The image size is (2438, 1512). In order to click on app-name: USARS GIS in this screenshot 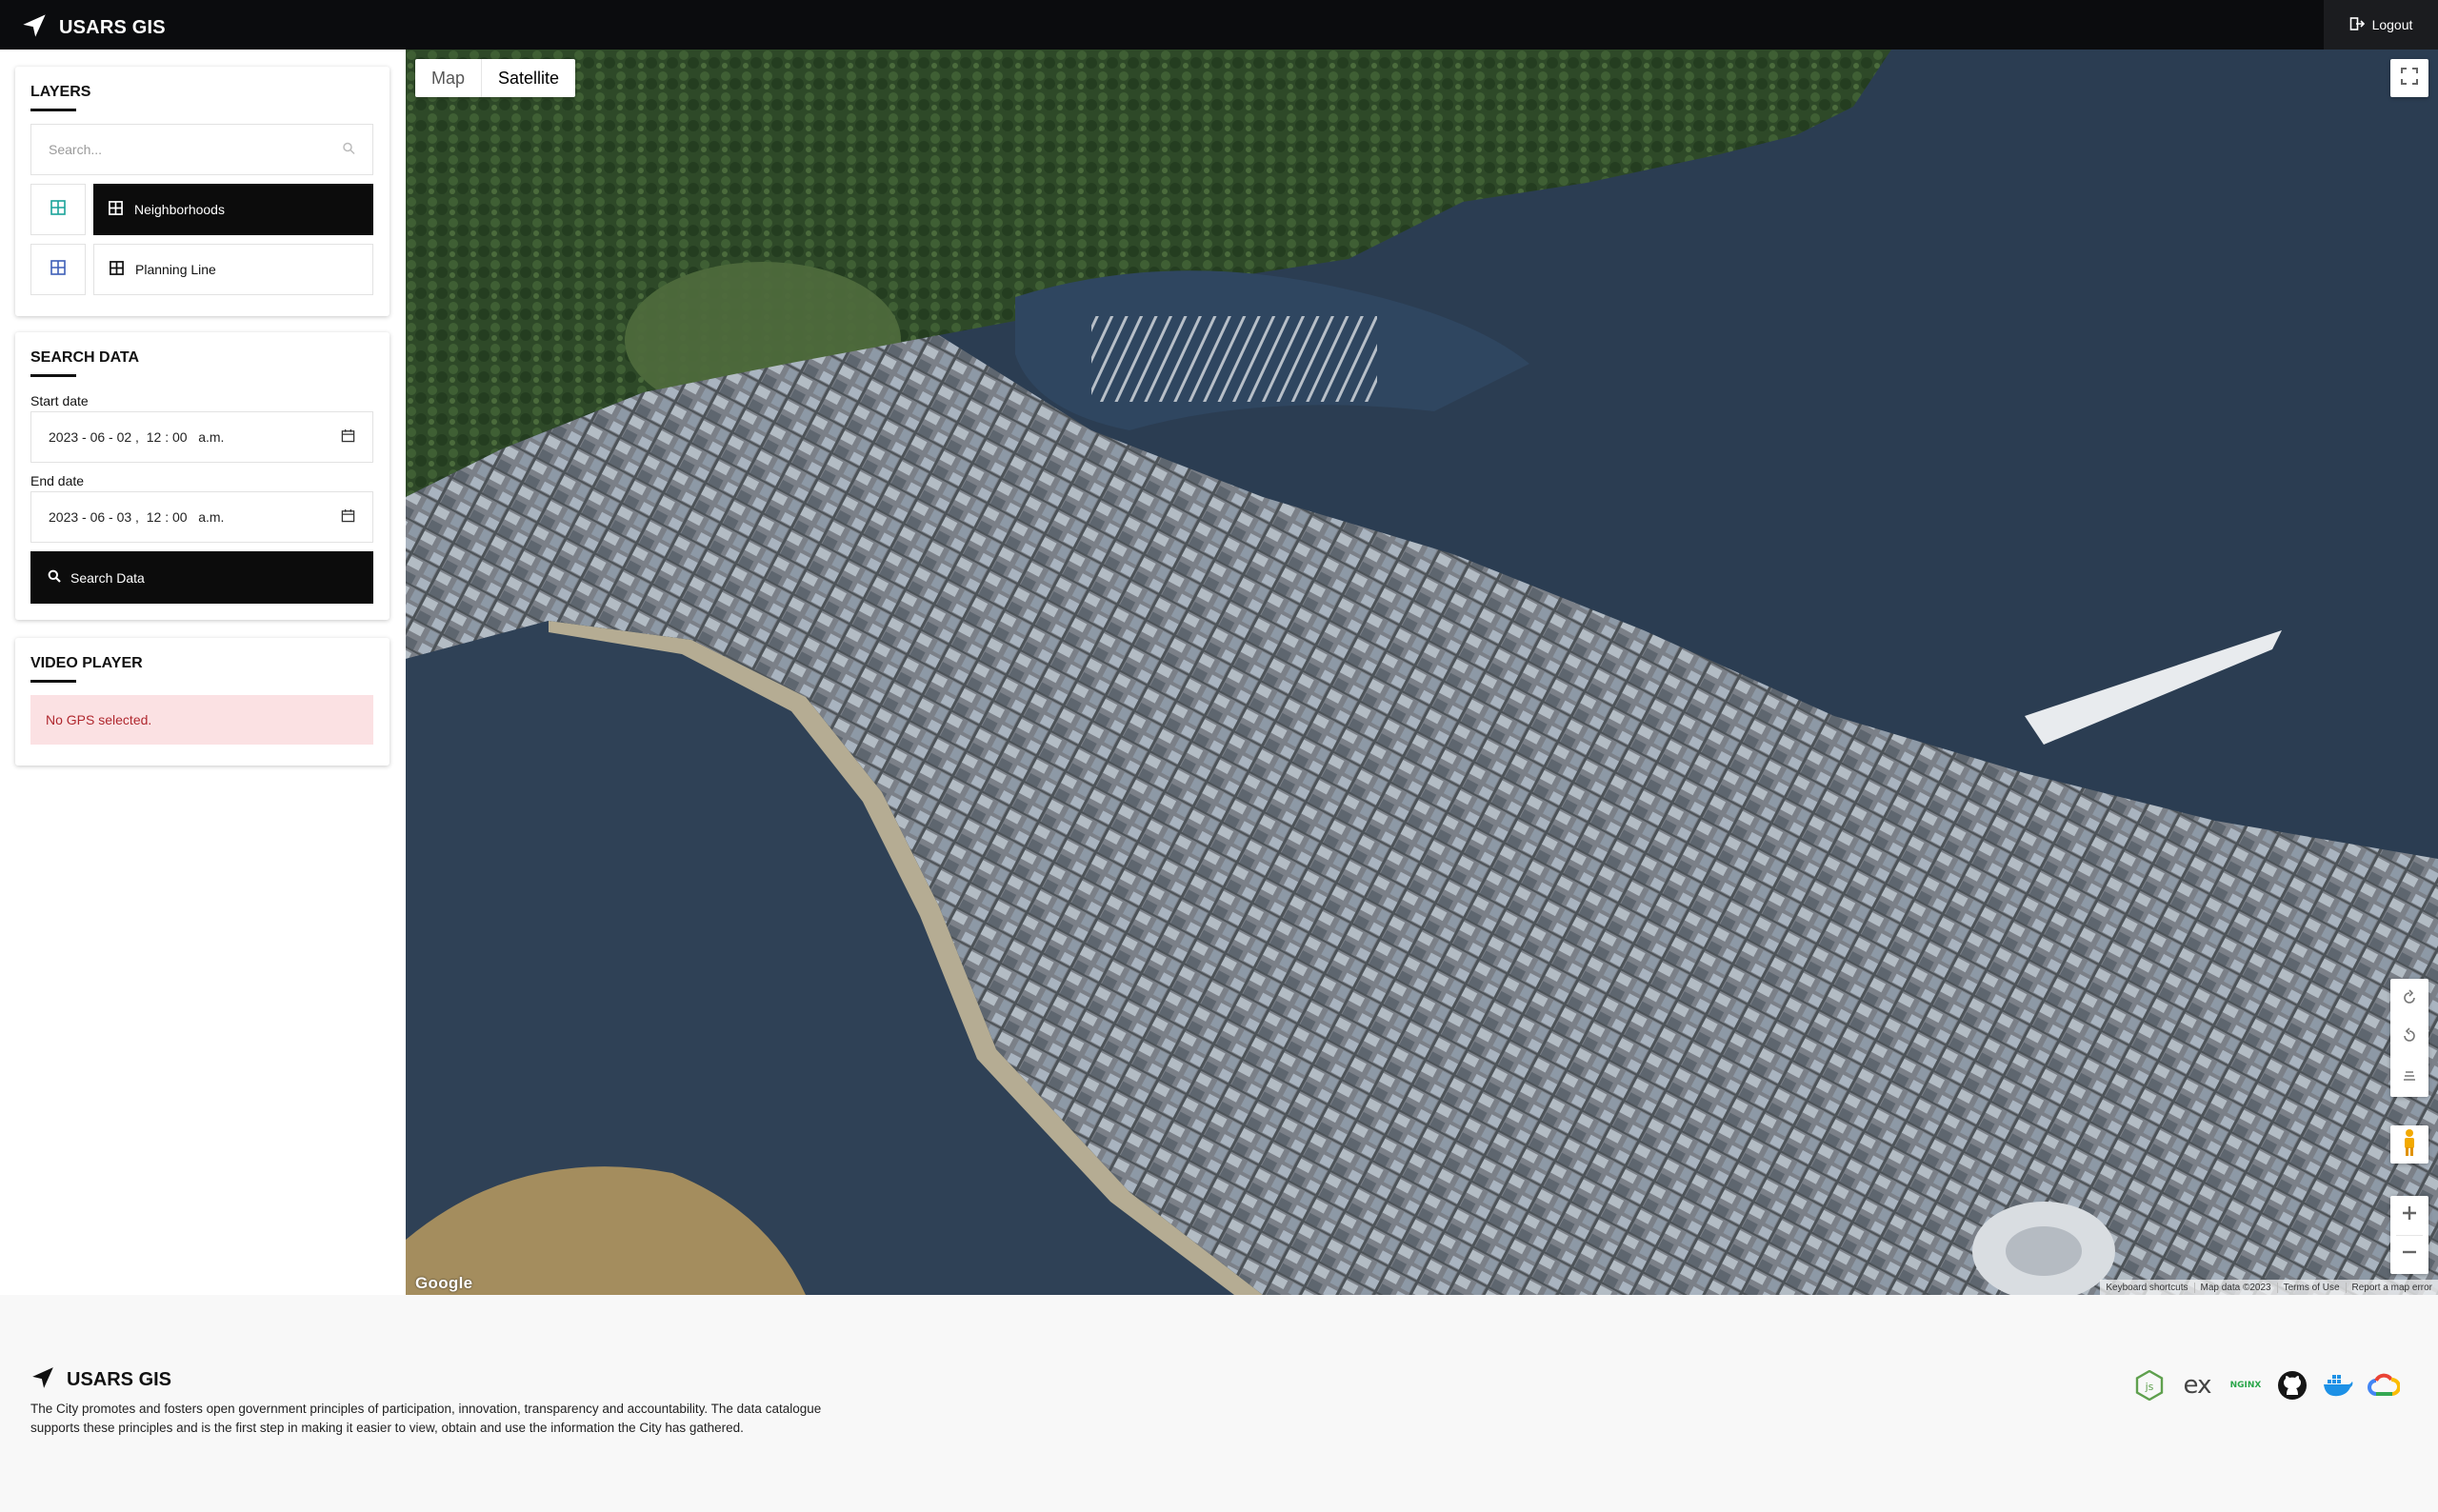, I will do `click(112, 27)`.